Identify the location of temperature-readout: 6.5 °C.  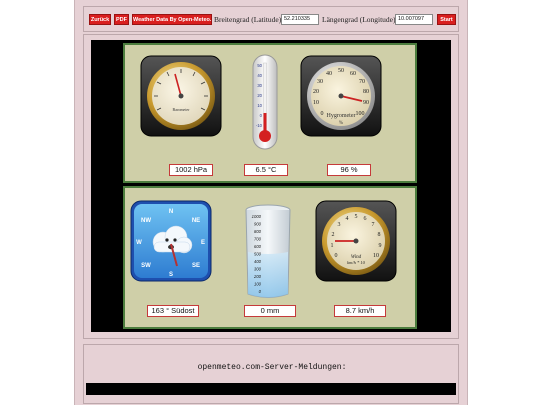
(266, 170).